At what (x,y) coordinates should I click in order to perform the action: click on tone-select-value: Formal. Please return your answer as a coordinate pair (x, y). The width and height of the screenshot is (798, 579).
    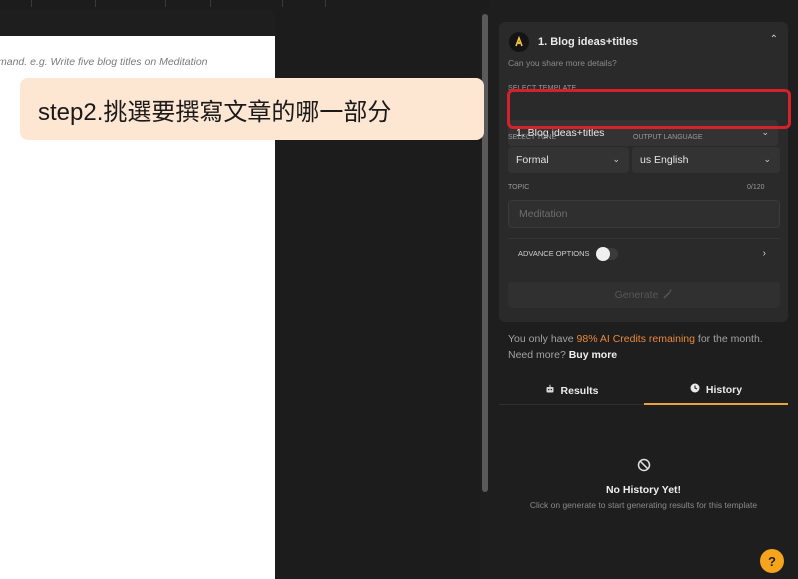
    Looking at the image, I should click on (532, 160).